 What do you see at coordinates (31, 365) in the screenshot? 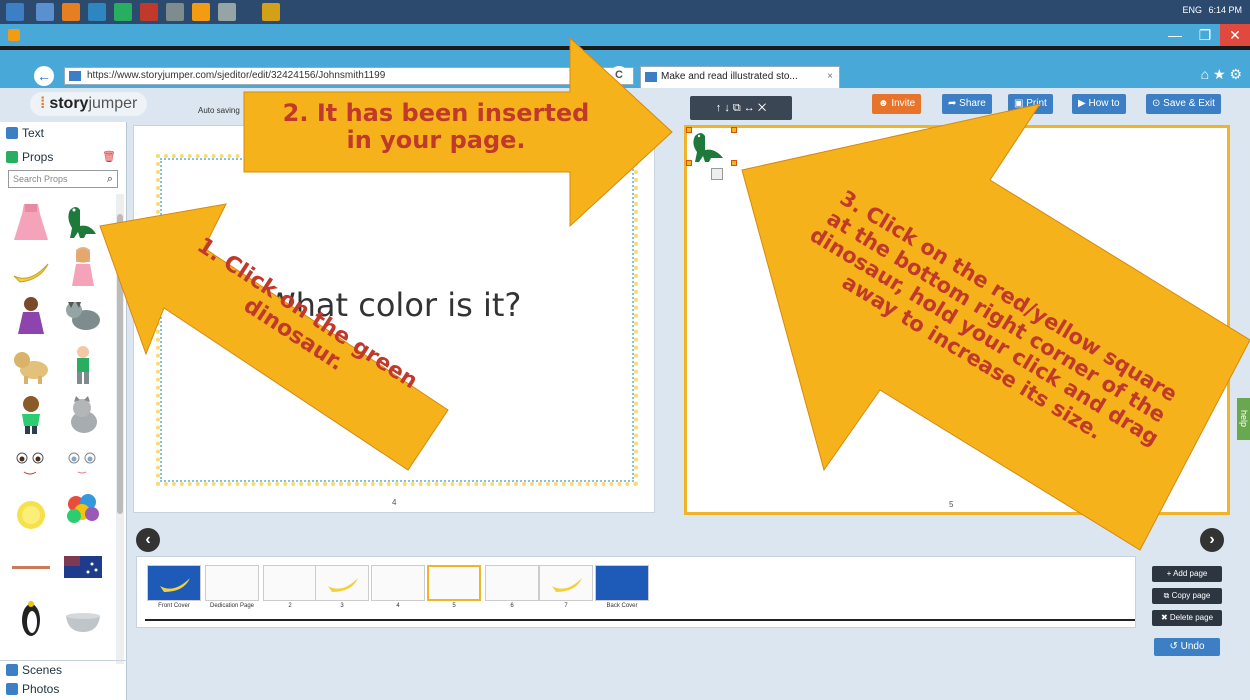
I see `prop-yellow-dog` at bounding box center [31, 365].